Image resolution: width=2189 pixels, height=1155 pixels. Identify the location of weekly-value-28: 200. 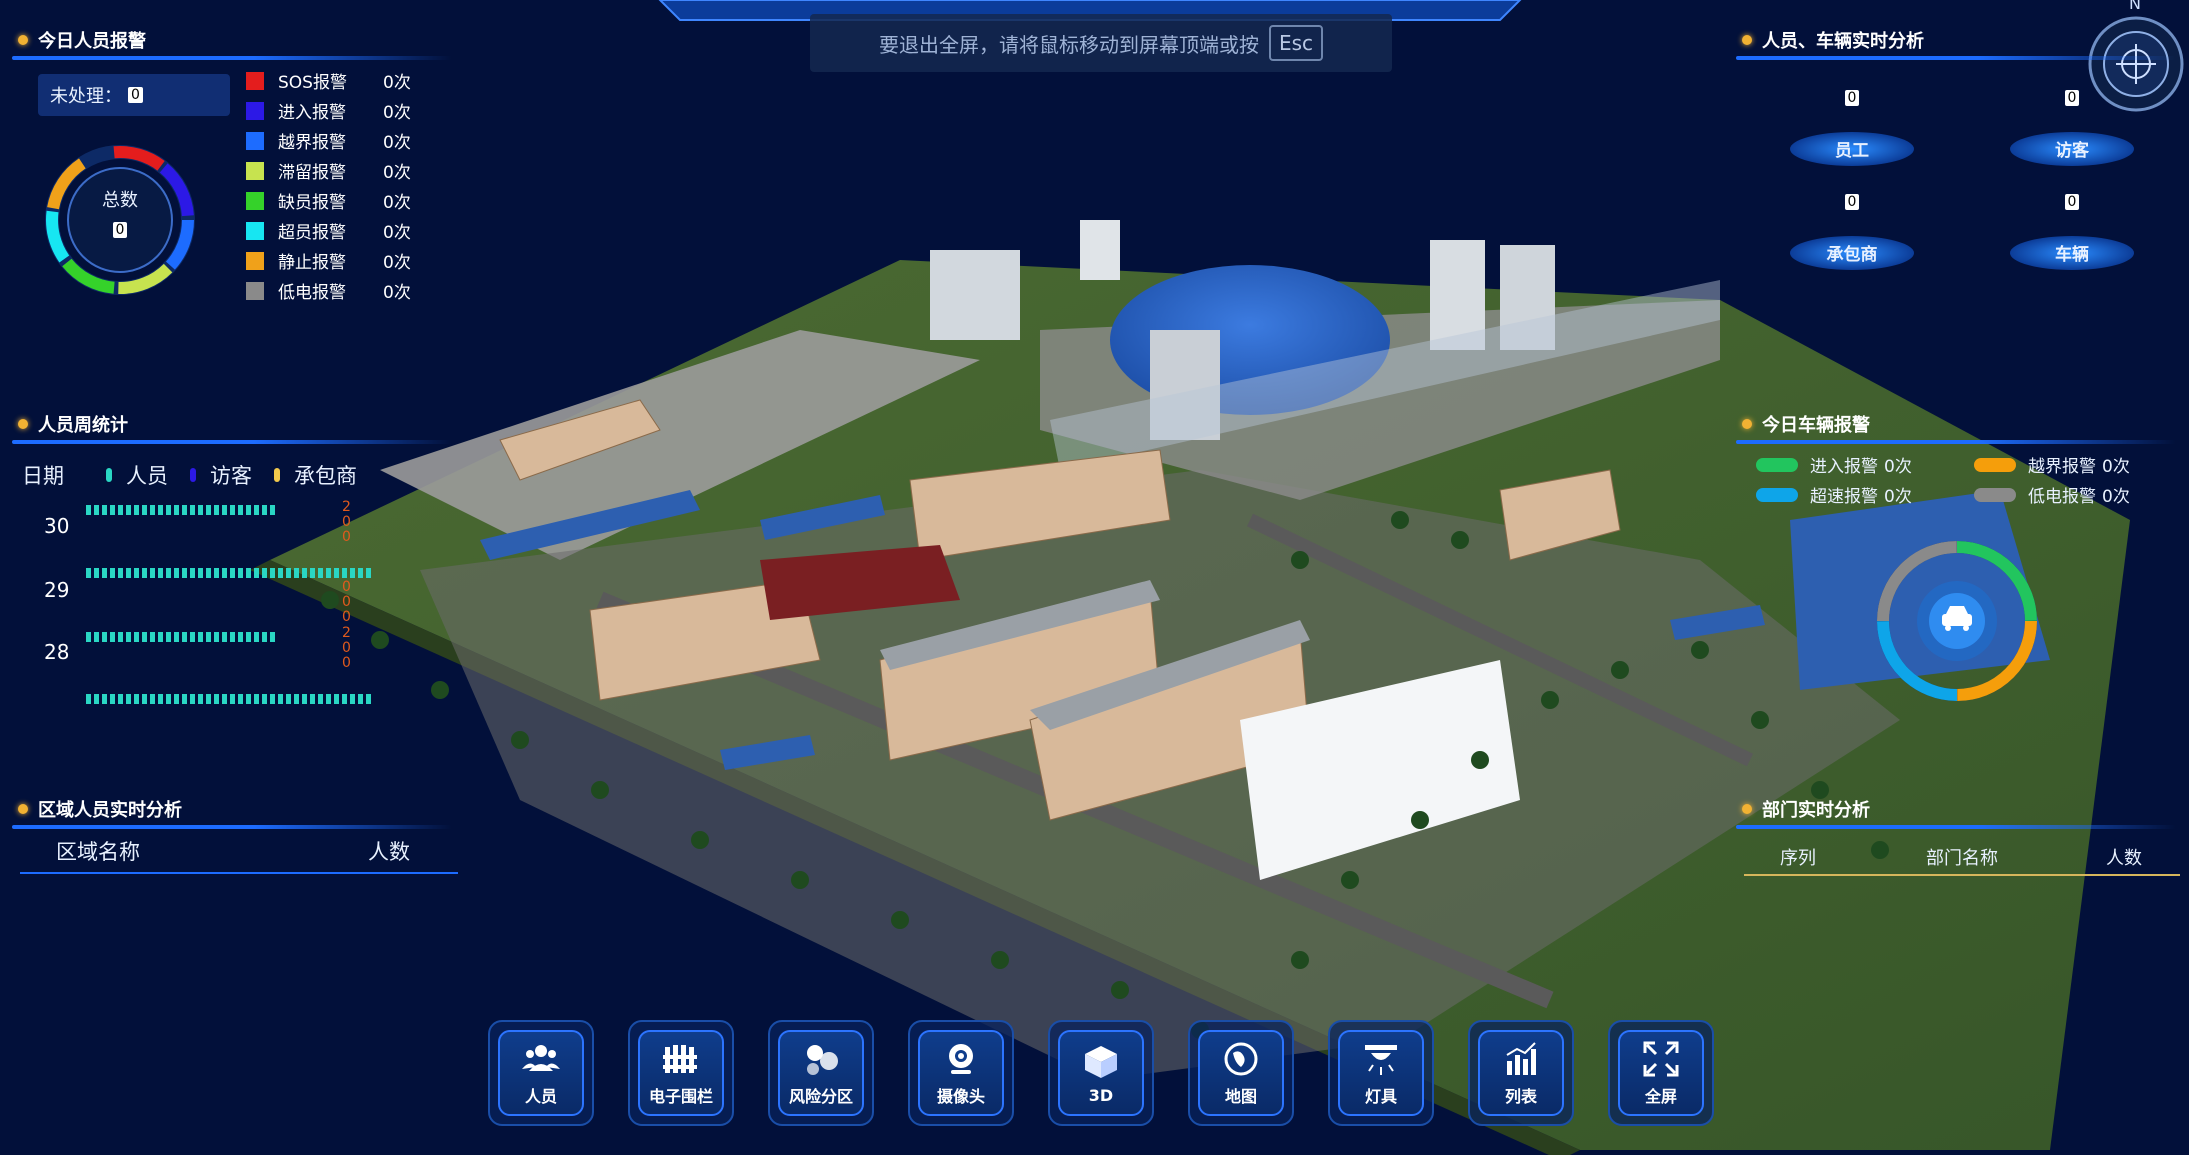
(346, 648).